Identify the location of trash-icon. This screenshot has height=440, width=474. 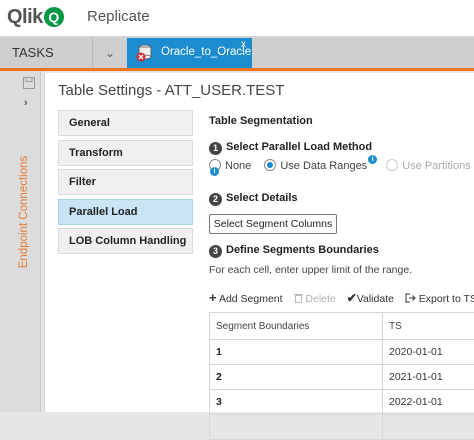
(298, 298).